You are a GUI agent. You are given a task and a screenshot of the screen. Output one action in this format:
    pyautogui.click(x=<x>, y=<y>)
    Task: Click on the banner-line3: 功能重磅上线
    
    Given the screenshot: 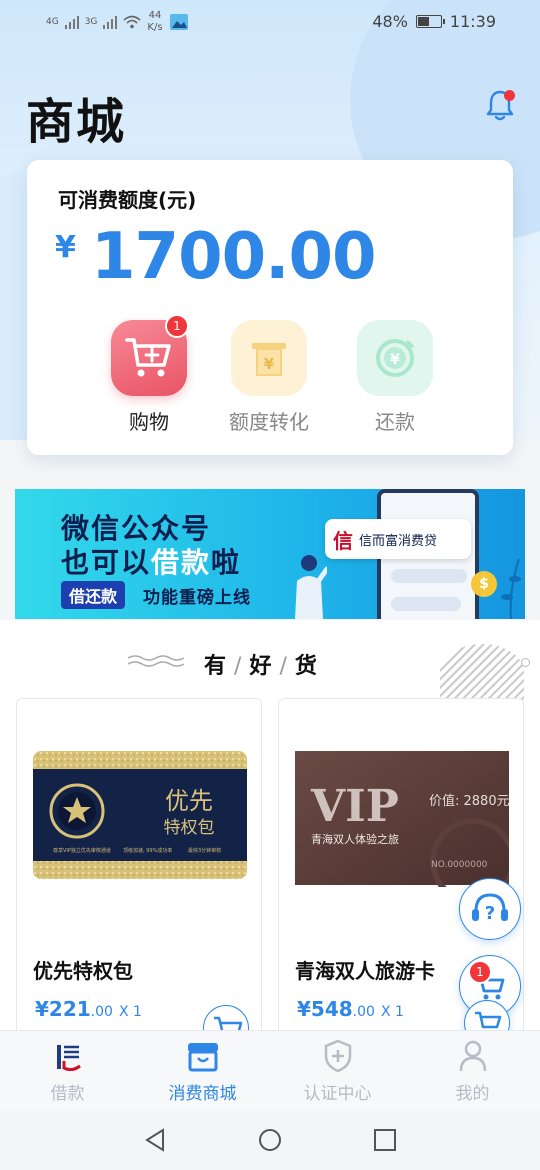 What is the action you would take?
    pyautogui.click(x=197, y=598)
    